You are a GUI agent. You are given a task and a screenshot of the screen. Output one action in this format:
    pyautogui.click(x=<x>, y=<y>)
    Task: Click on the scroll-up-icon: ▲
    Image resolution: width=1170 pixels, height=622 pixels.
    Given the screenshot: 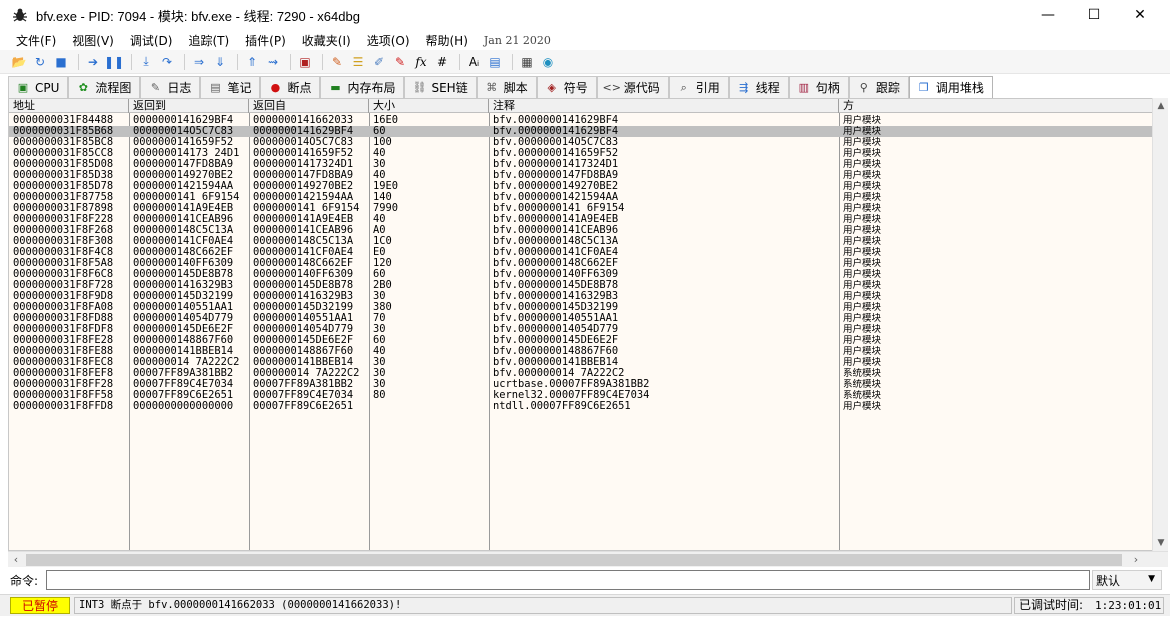 What is the action you would take?
    pyautogui.click(x=1161, y=106)
    